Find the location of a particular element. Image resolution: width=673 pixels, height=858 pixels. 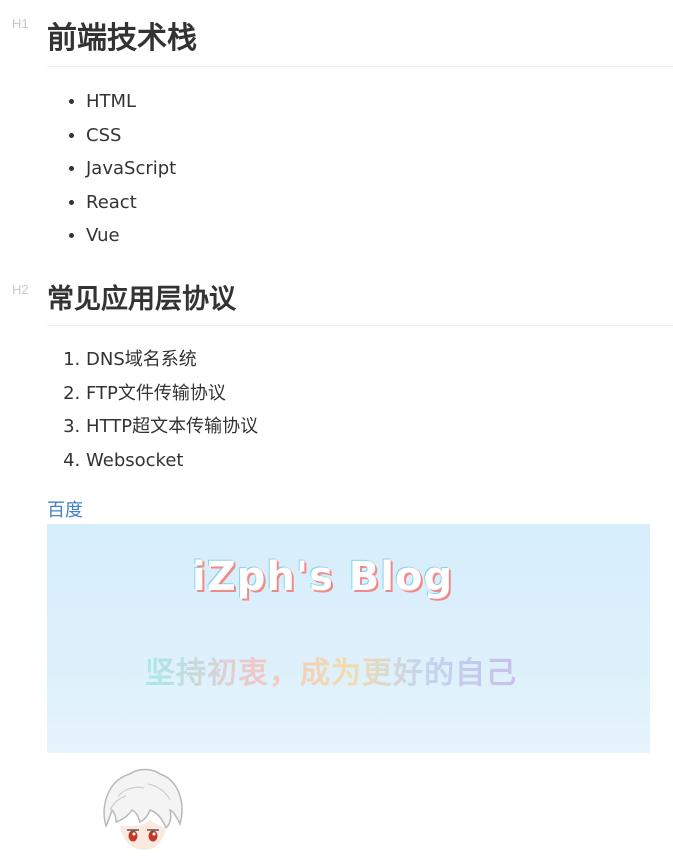

list-item: HTTP超文本传输协议 is located at coordinates (172, 427).